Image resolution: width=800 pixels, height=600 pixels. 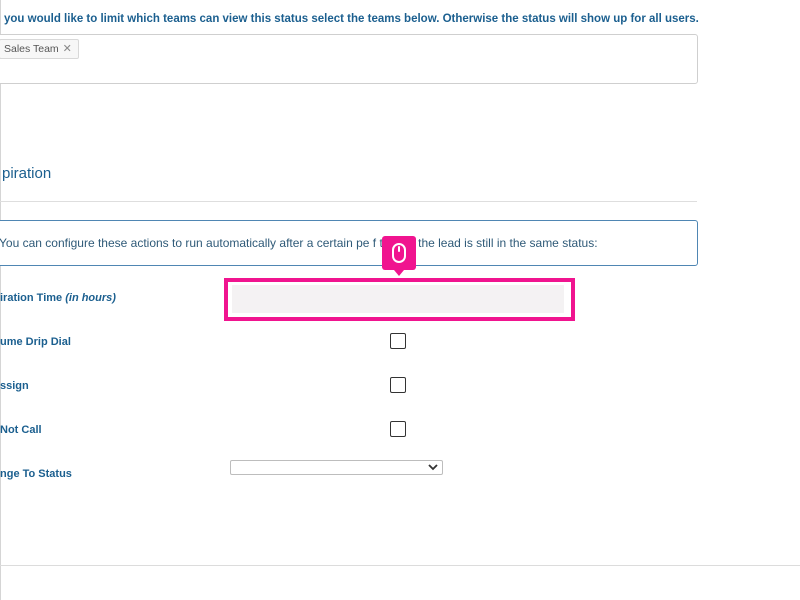 I want to click on expiration-time-unit: (in hours), so click(x=90, y=298).